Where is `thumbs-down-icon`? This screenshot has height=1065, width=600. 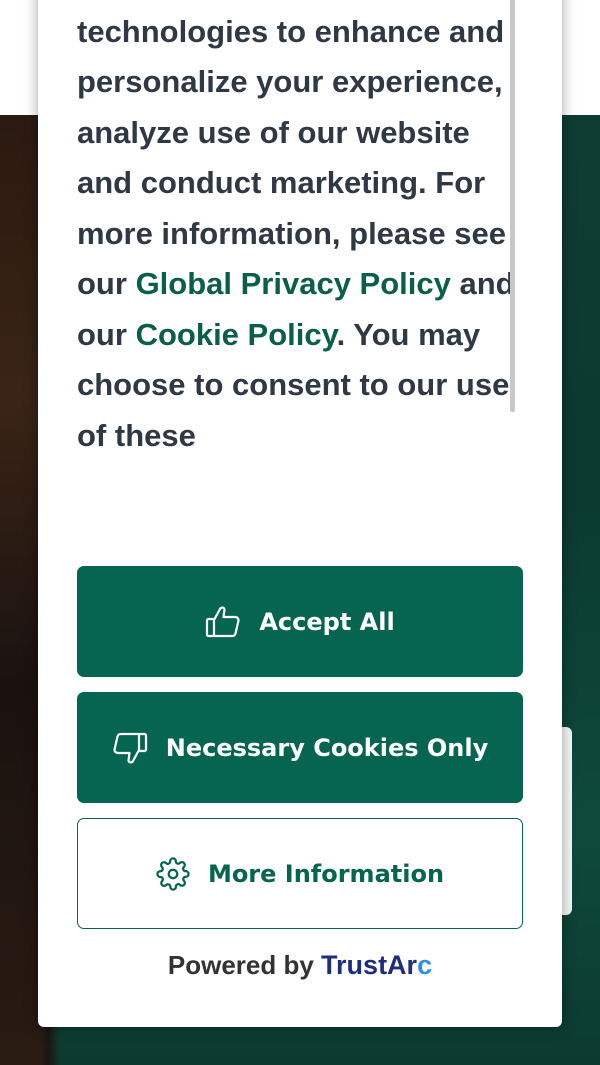 thumbs-down-icon is located at coordinates (130, 748).